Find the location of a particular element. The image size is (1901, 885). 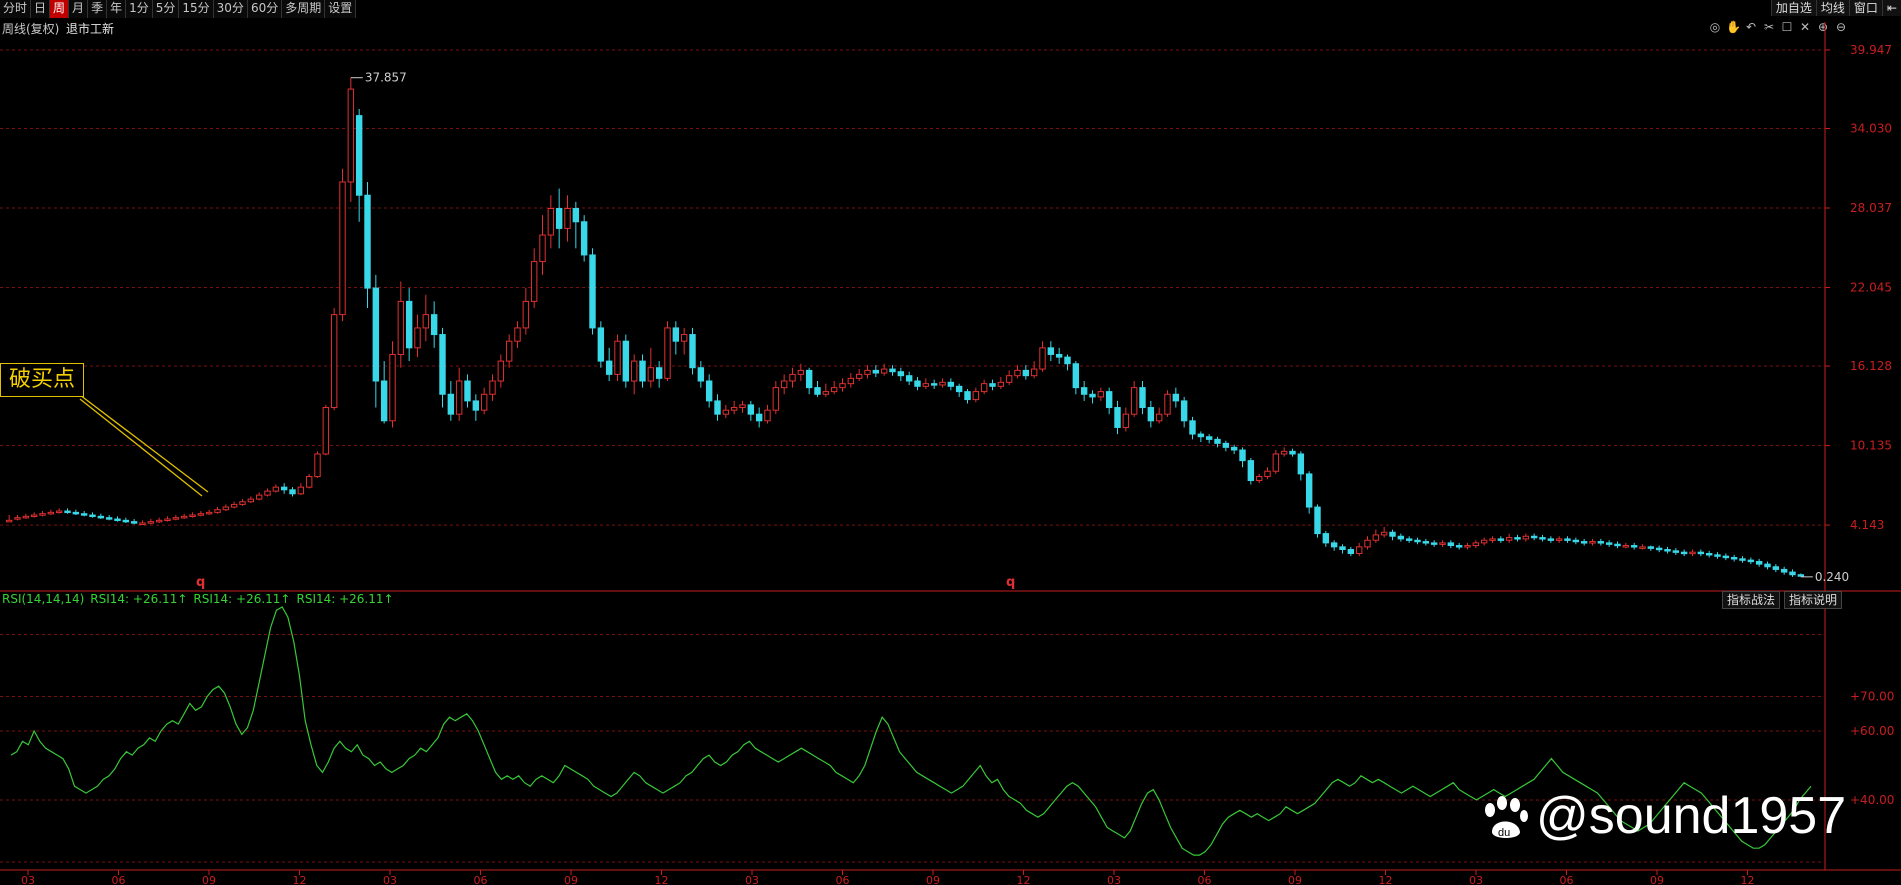

indicator-button-1: 指标说明 is located at coordinates (1813, 600).